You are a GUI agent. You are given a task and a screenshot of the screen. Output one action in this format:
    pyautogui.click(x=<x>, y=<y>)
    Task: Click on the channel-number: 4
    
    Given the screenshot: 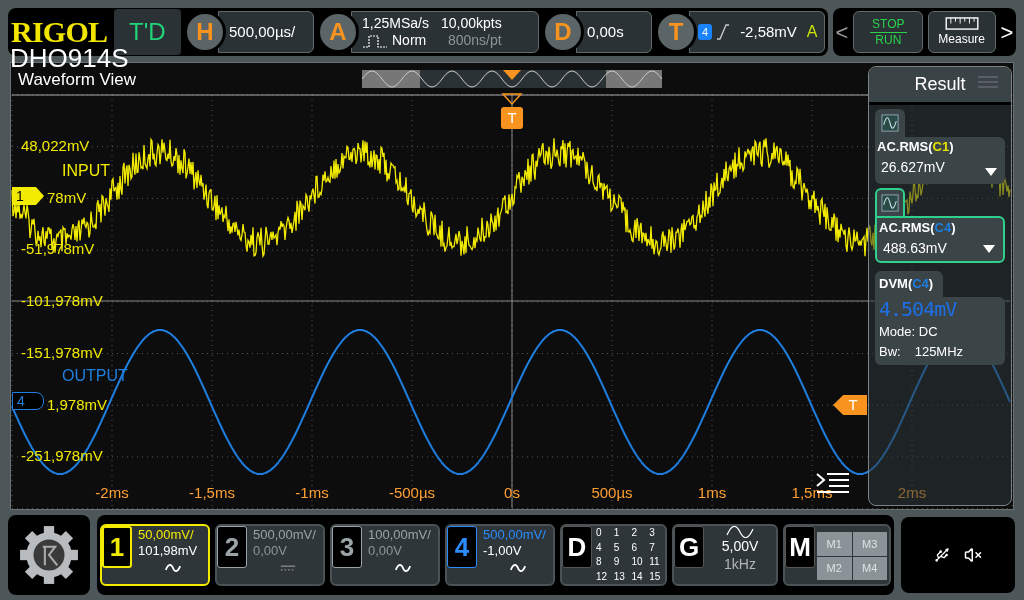 What is the action you would take?
    pyautogui.click(x=462, y=547)
    